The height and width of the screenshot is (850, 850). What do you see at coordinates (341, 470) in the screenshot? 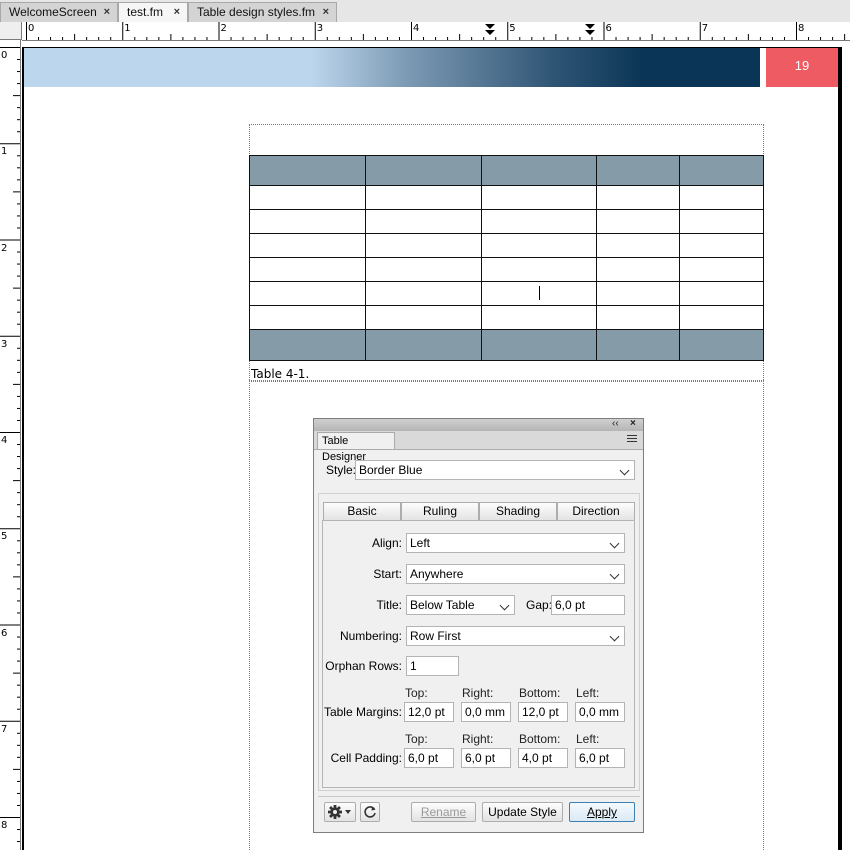
I see `style-label: Style:` at bounding box center [341, 470].